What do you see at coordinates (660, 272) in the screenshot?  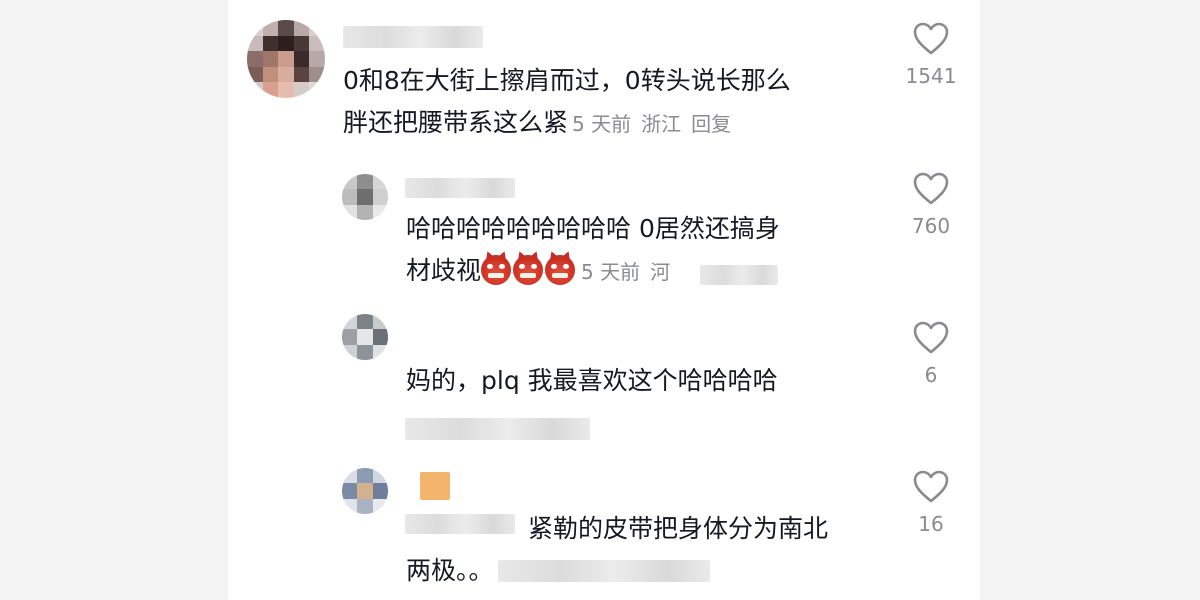 I see `comment-location: 河` at bounding box center [660, 272].